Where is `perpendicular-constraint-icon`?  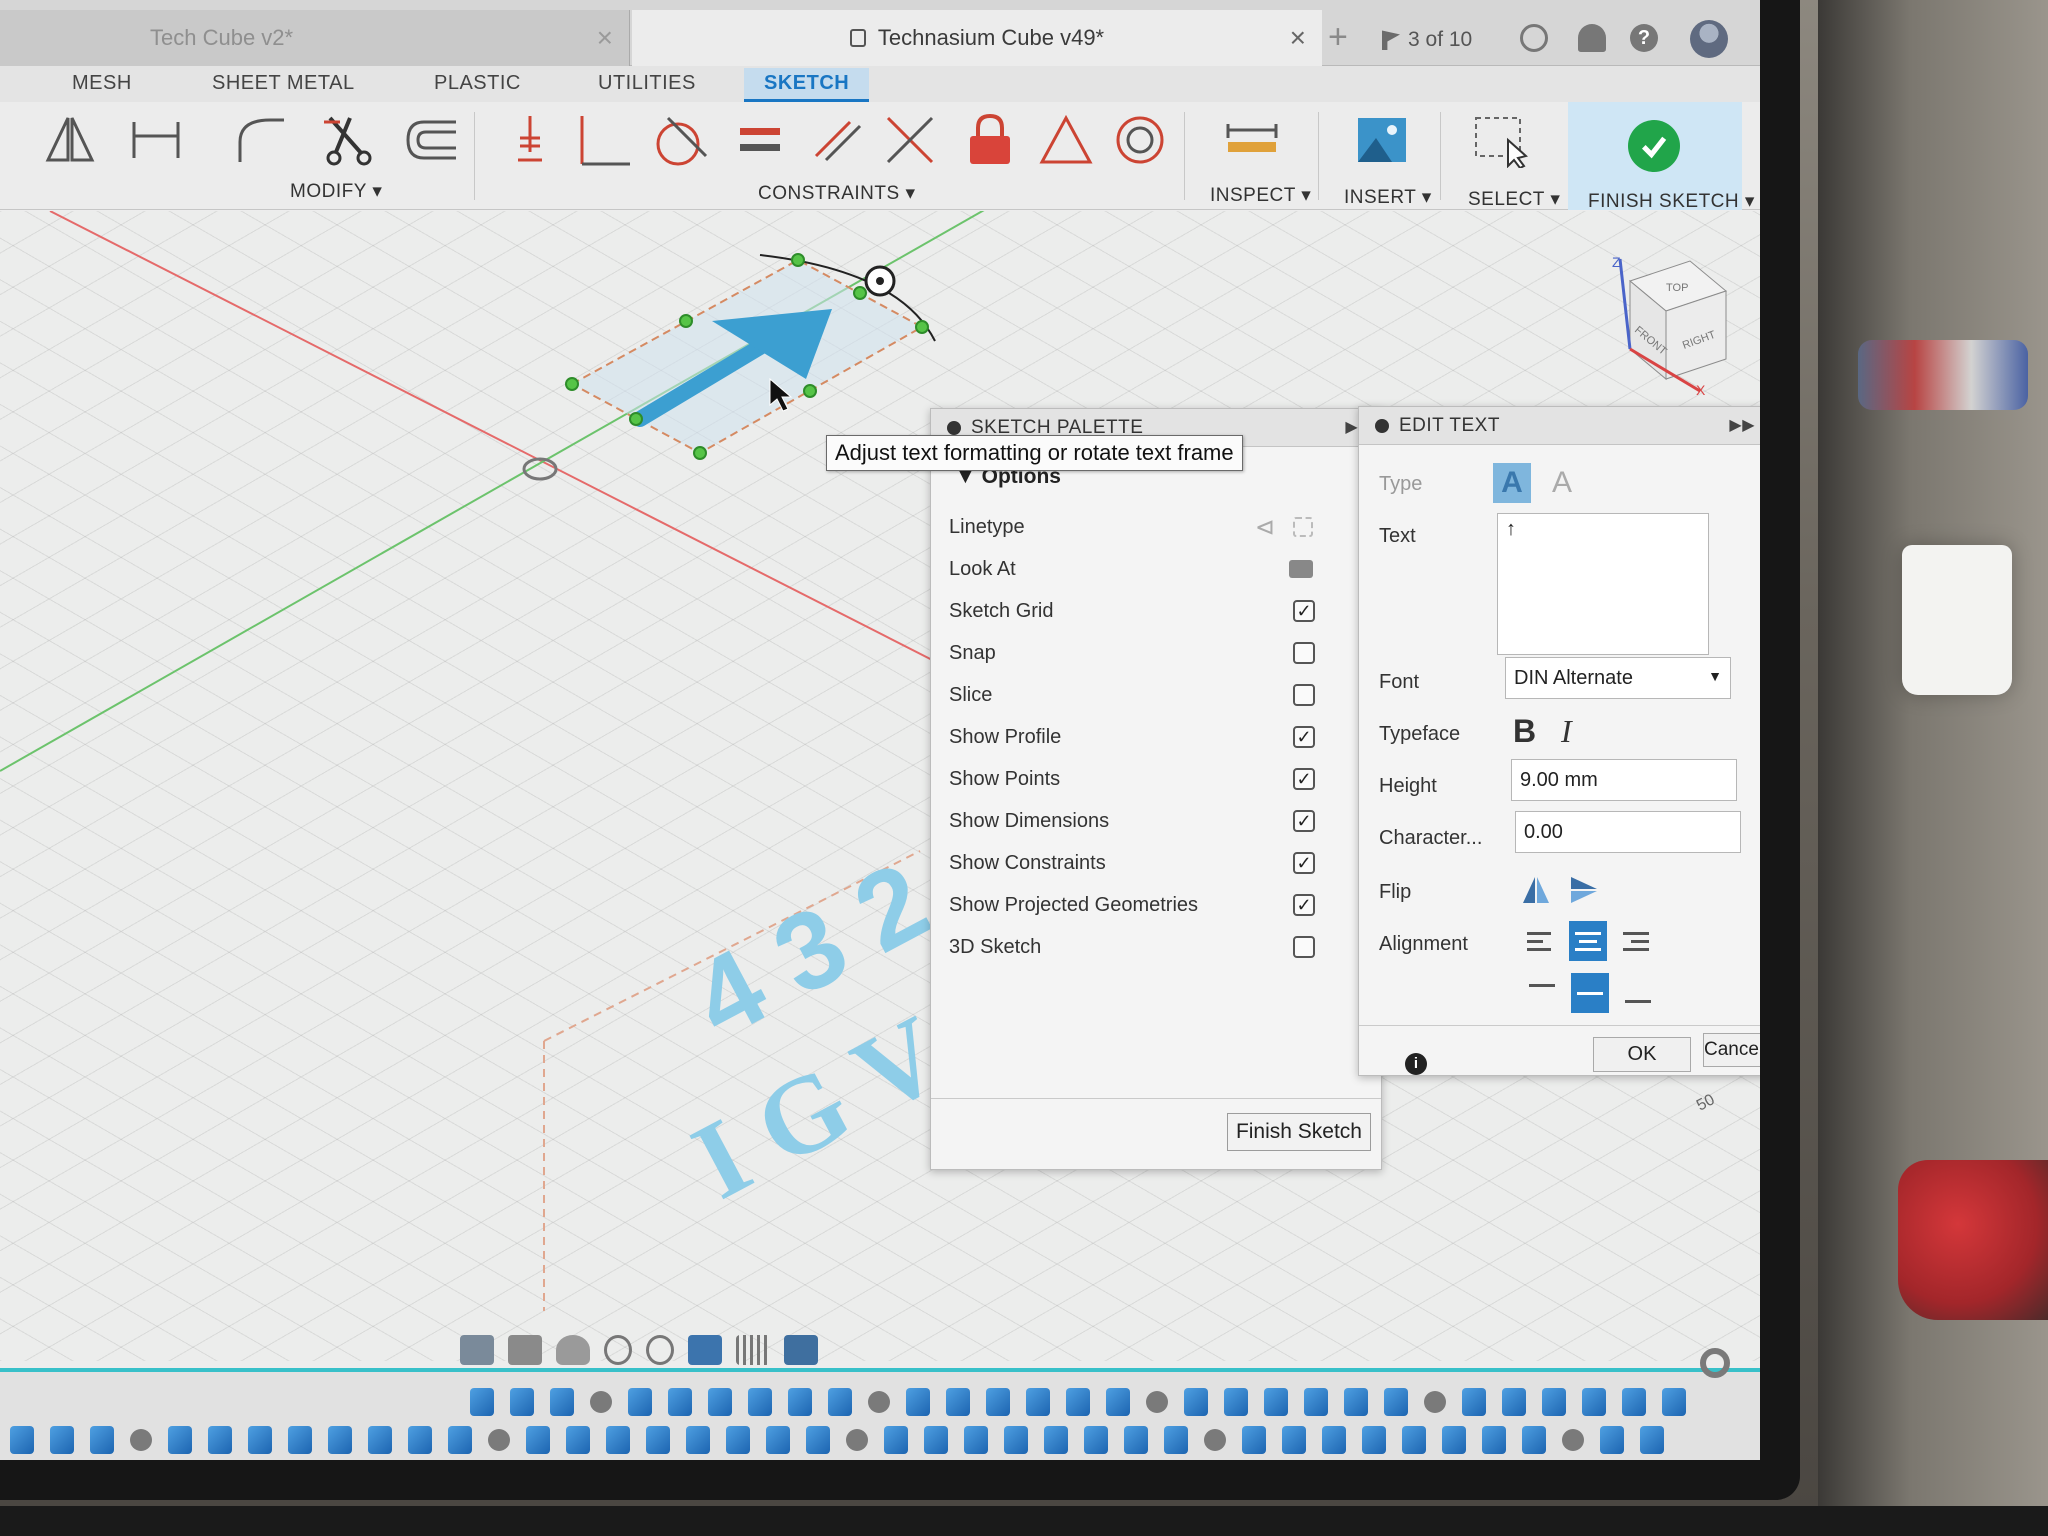
perpendicular-constraint-icon is located at coordinates (604, 140).